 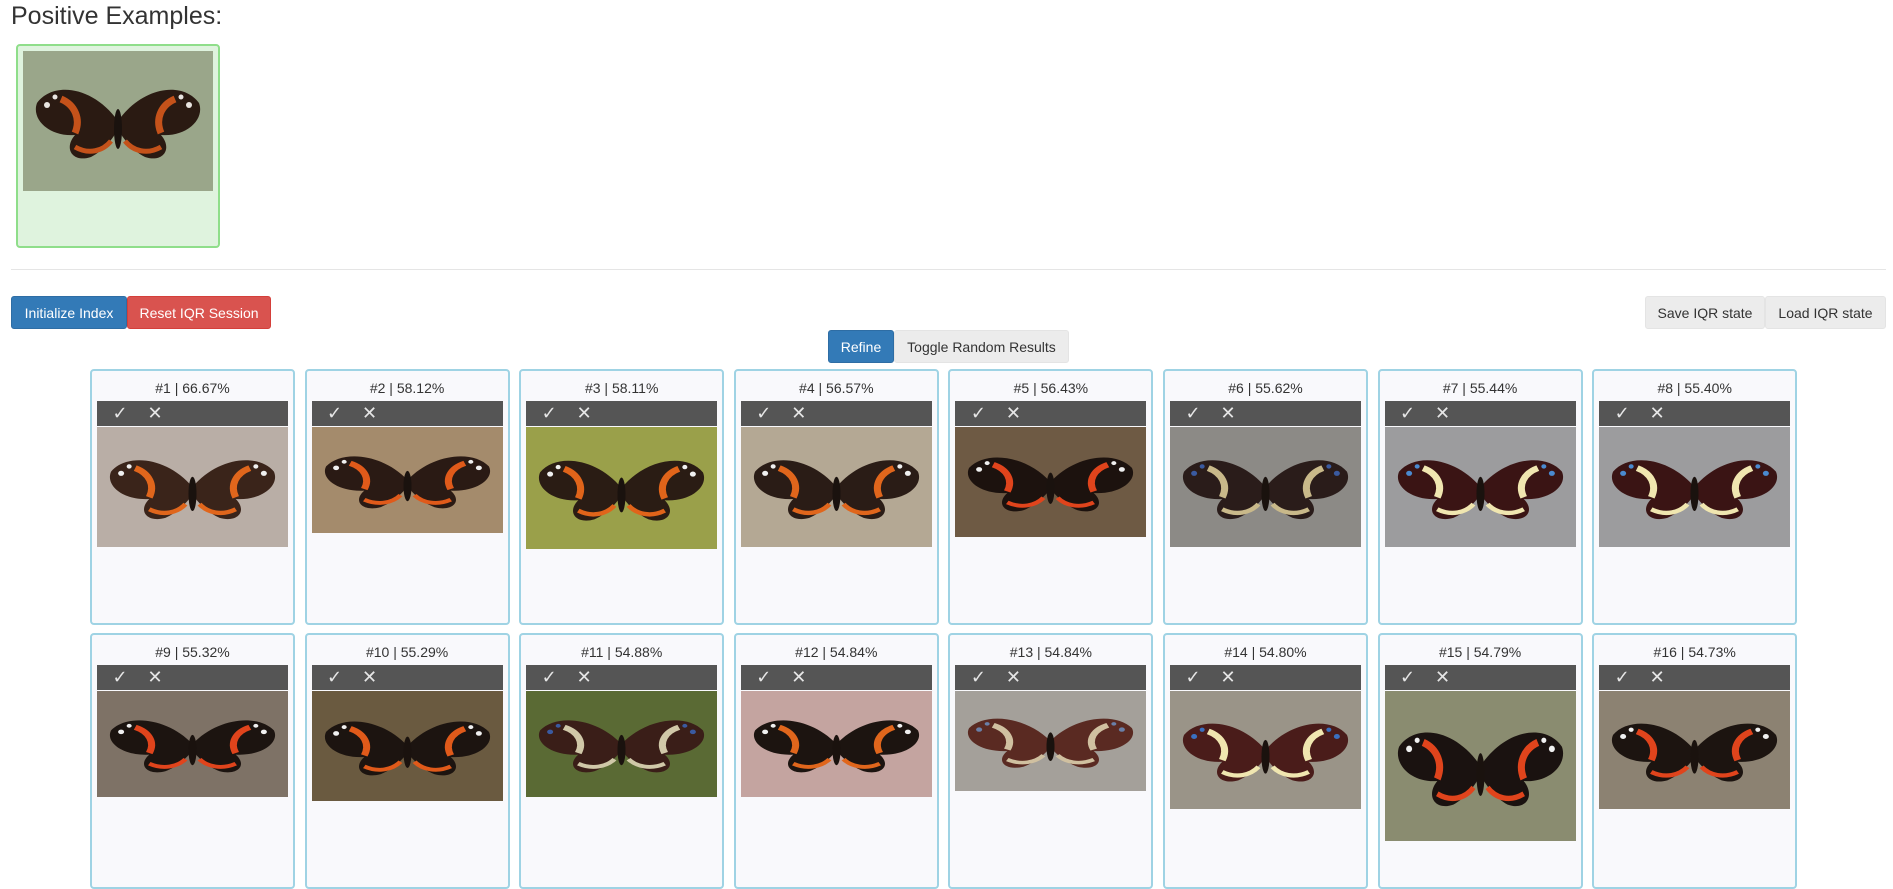 What do you see at coordinates (861, 346) in the screenshot?
I see `refine-button: Refine` at bounding box center [861, 346].